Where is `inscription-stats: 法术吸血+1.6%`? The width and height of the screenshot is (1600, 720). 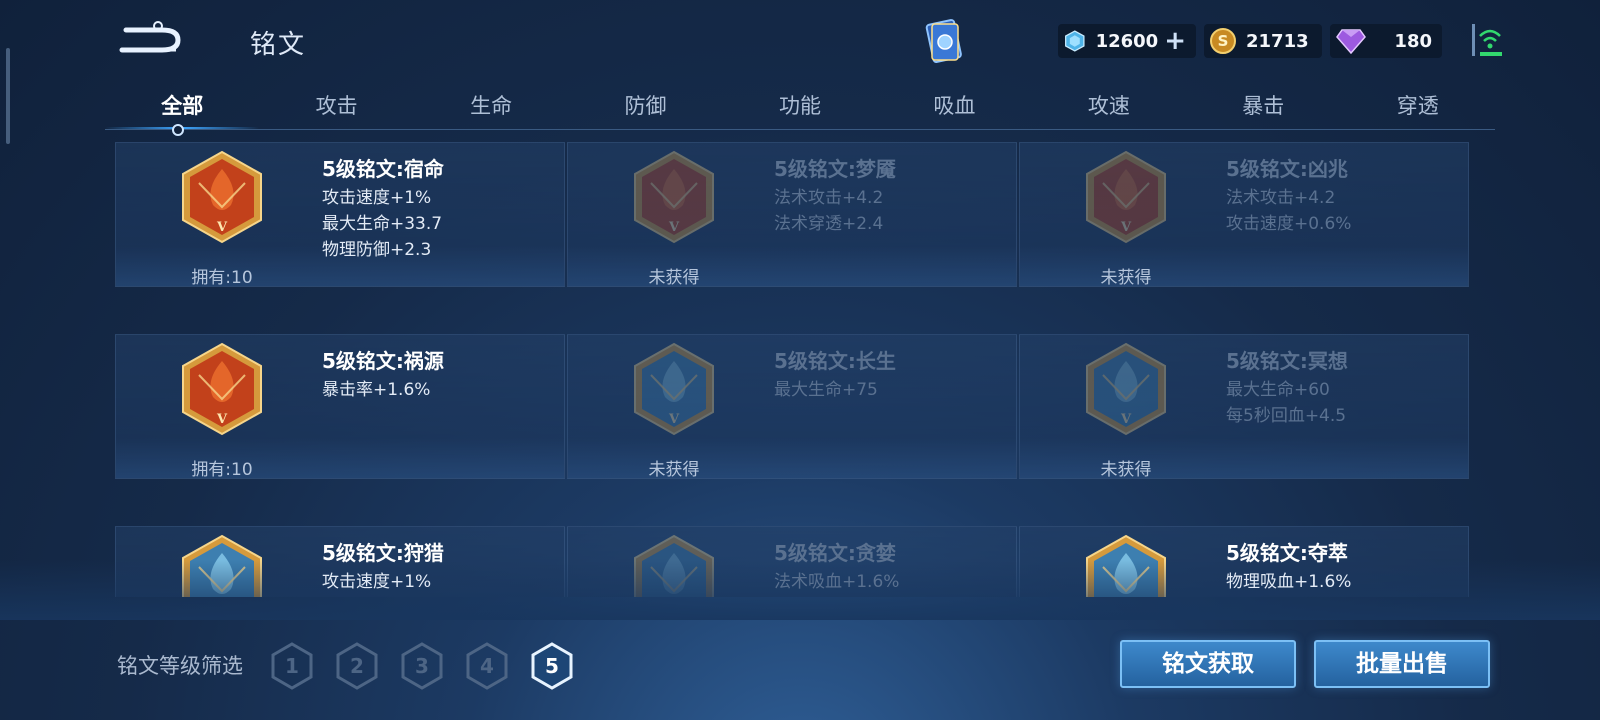 inscription-stats: 法术吸血+1.6% is located at coordinates (836, 582).